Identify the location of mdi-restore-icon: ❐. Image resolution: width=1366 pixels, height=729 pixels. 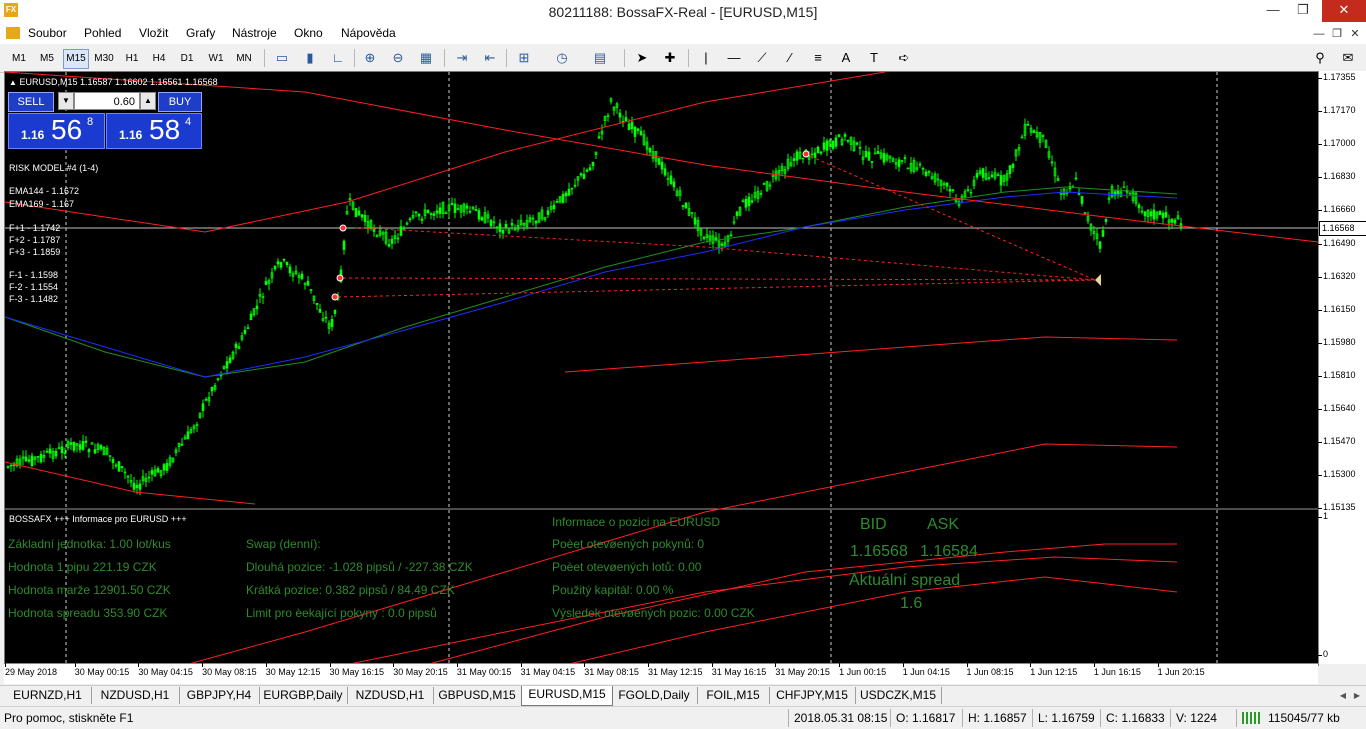
(1337, 34).